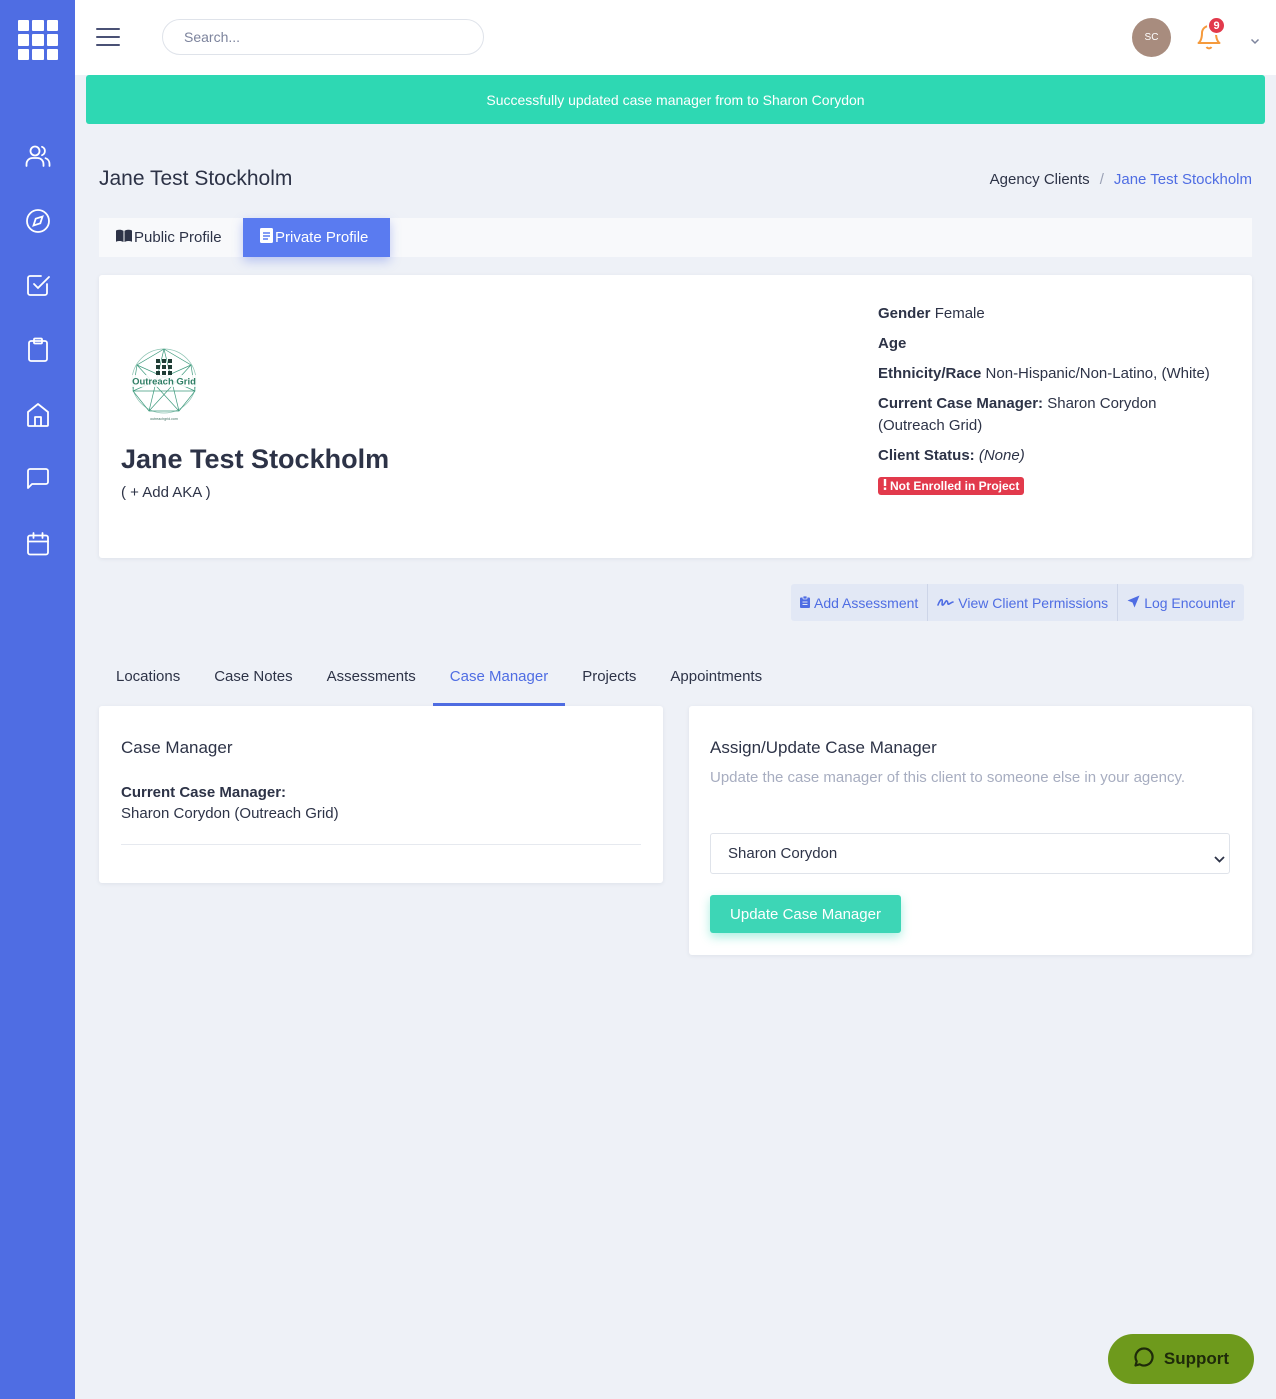  Describe the element at coordinates (1048, 344) in the screenshot. I see `age-row: Age` at that location.